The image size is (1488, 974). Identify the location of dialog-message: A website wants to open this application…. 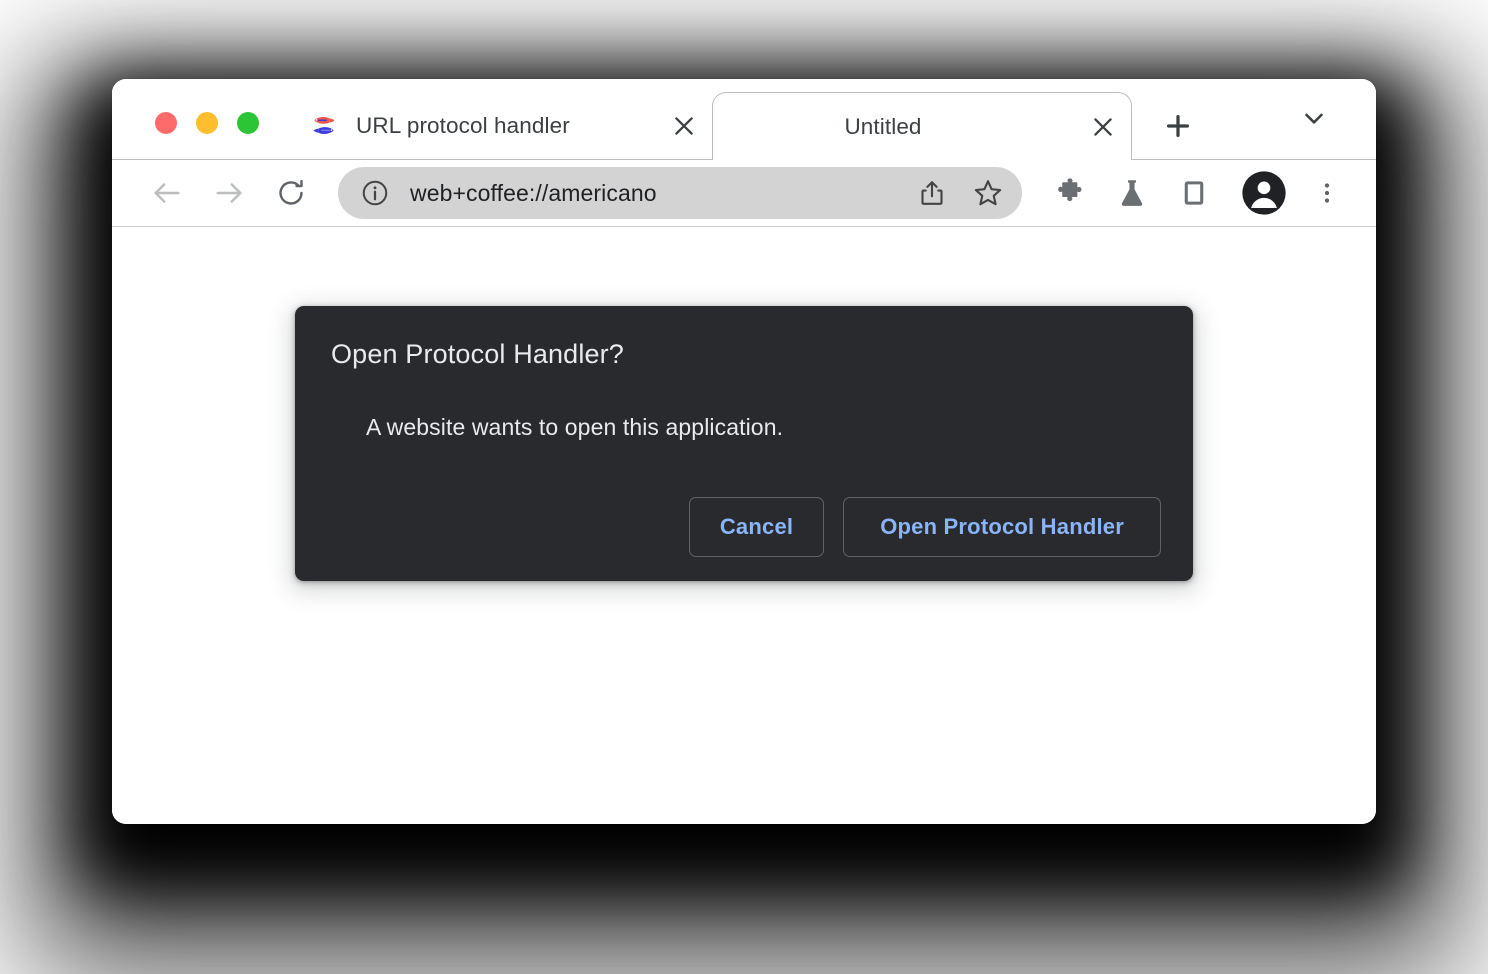
(575, 427).